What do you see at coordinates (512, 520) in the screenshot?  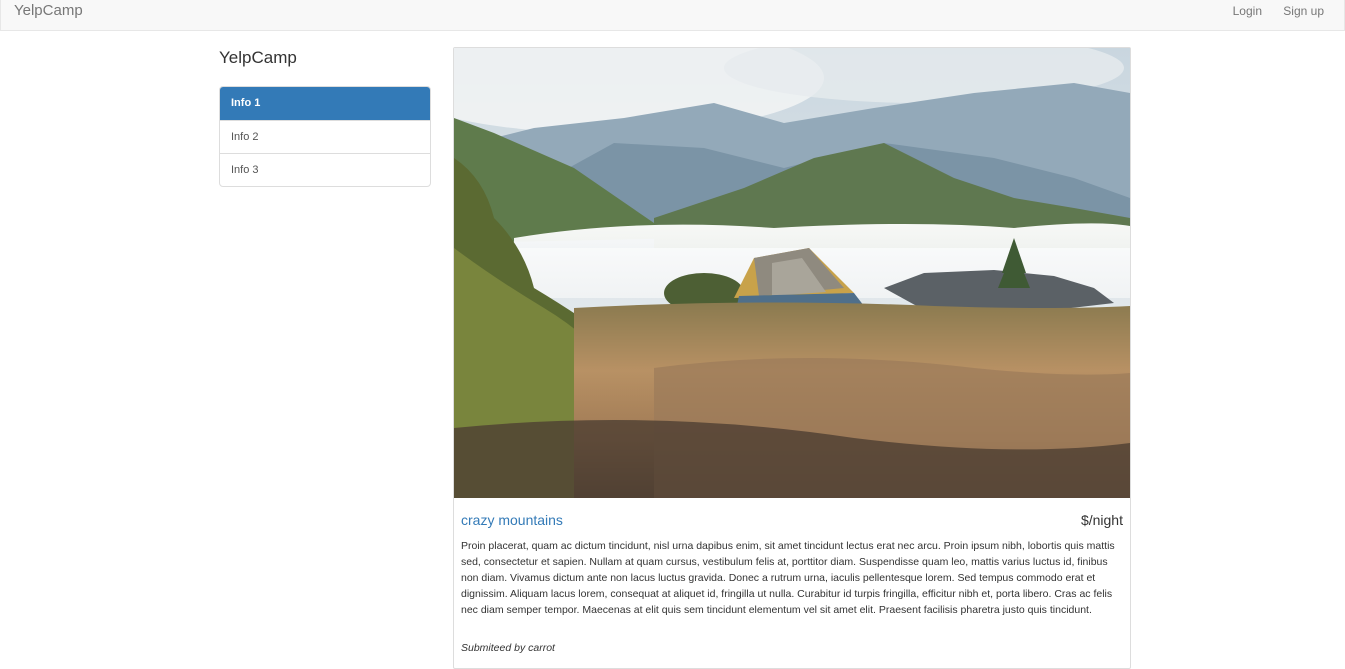 I see `campground-name: crazy mountains` at bounding box center [512, 520].